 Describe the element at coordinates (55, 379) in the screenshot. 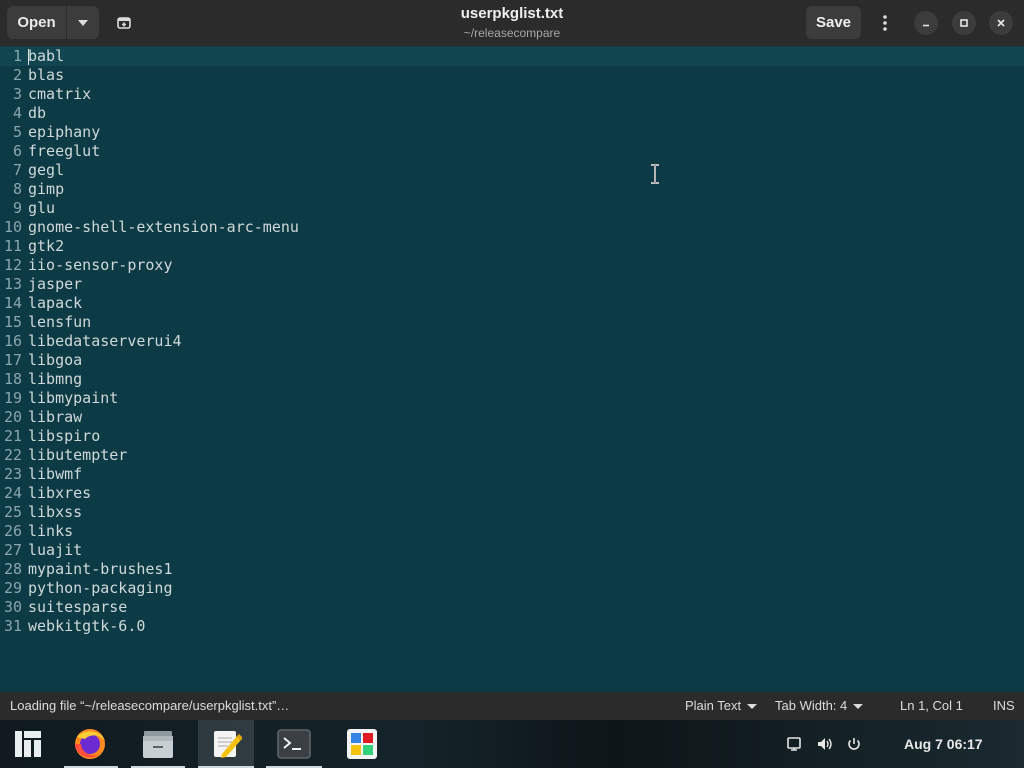

I see `line-text: libmng` at that location.